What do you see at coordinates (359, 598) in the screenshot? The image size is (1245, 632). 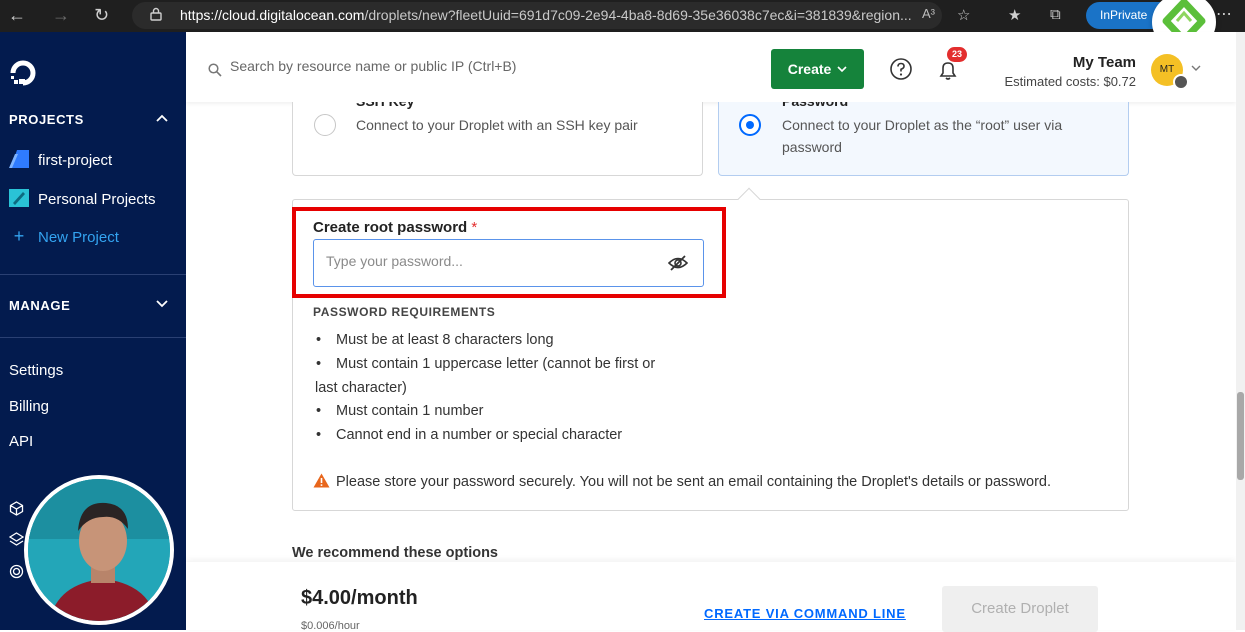 I see `monthly-price: $4.00/month` at bounding box center [359, 598].